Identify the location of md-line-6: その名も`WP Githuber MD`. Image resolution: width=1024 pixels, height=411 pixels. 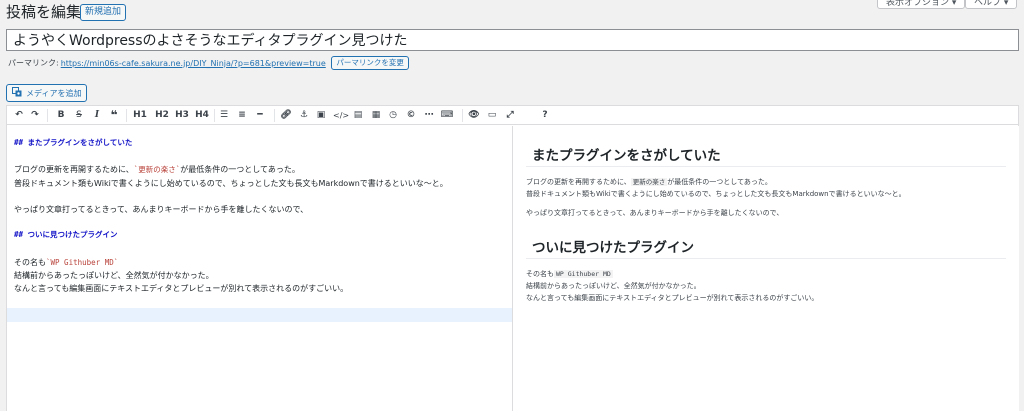
(66, 262).